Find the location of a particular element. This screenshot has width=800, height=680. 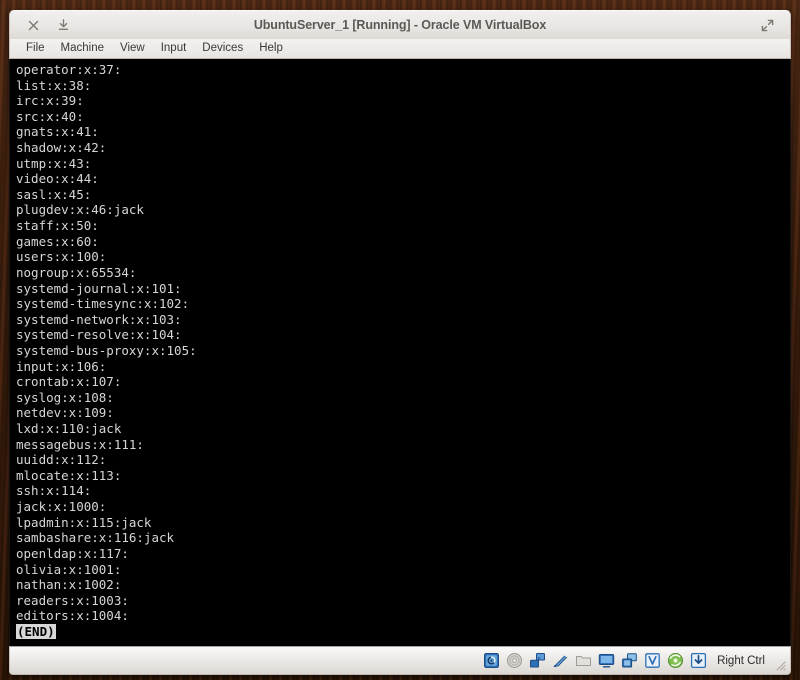

terminal-line: messagebus:x:111: is located at coordinates (80, 444).